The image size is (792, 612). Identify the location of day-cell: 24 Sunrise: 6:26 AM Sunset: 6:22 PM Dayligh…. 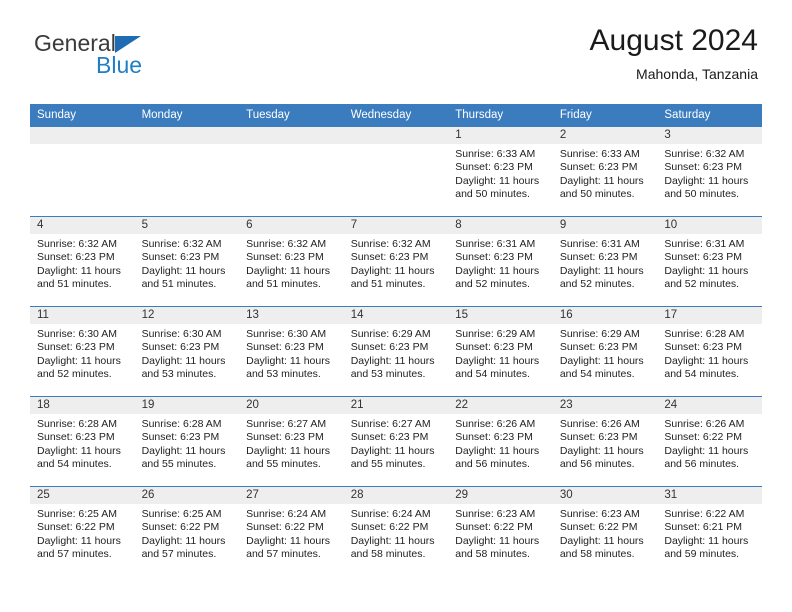
(709, 441).